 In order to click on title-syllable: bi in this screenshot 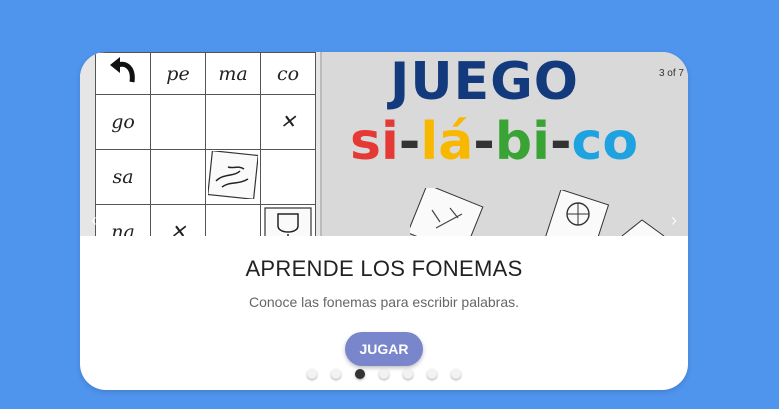, I will do `click(522, 142)`.